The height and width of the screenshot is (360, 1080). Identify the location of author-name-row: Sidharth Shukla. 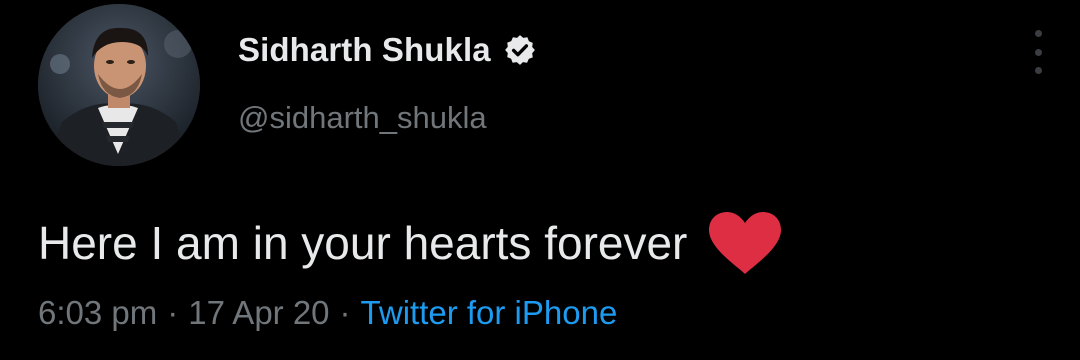
(387, 50).